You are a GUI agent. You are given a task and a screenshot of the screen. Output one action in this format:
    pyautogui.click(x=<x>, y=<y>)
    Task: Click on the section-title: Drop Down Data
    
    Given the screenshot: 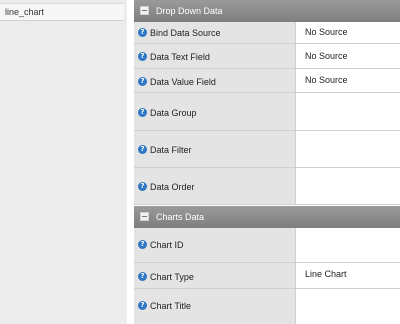 What is the action you would take?
    pyautogui.click(x=189, y=11)
    